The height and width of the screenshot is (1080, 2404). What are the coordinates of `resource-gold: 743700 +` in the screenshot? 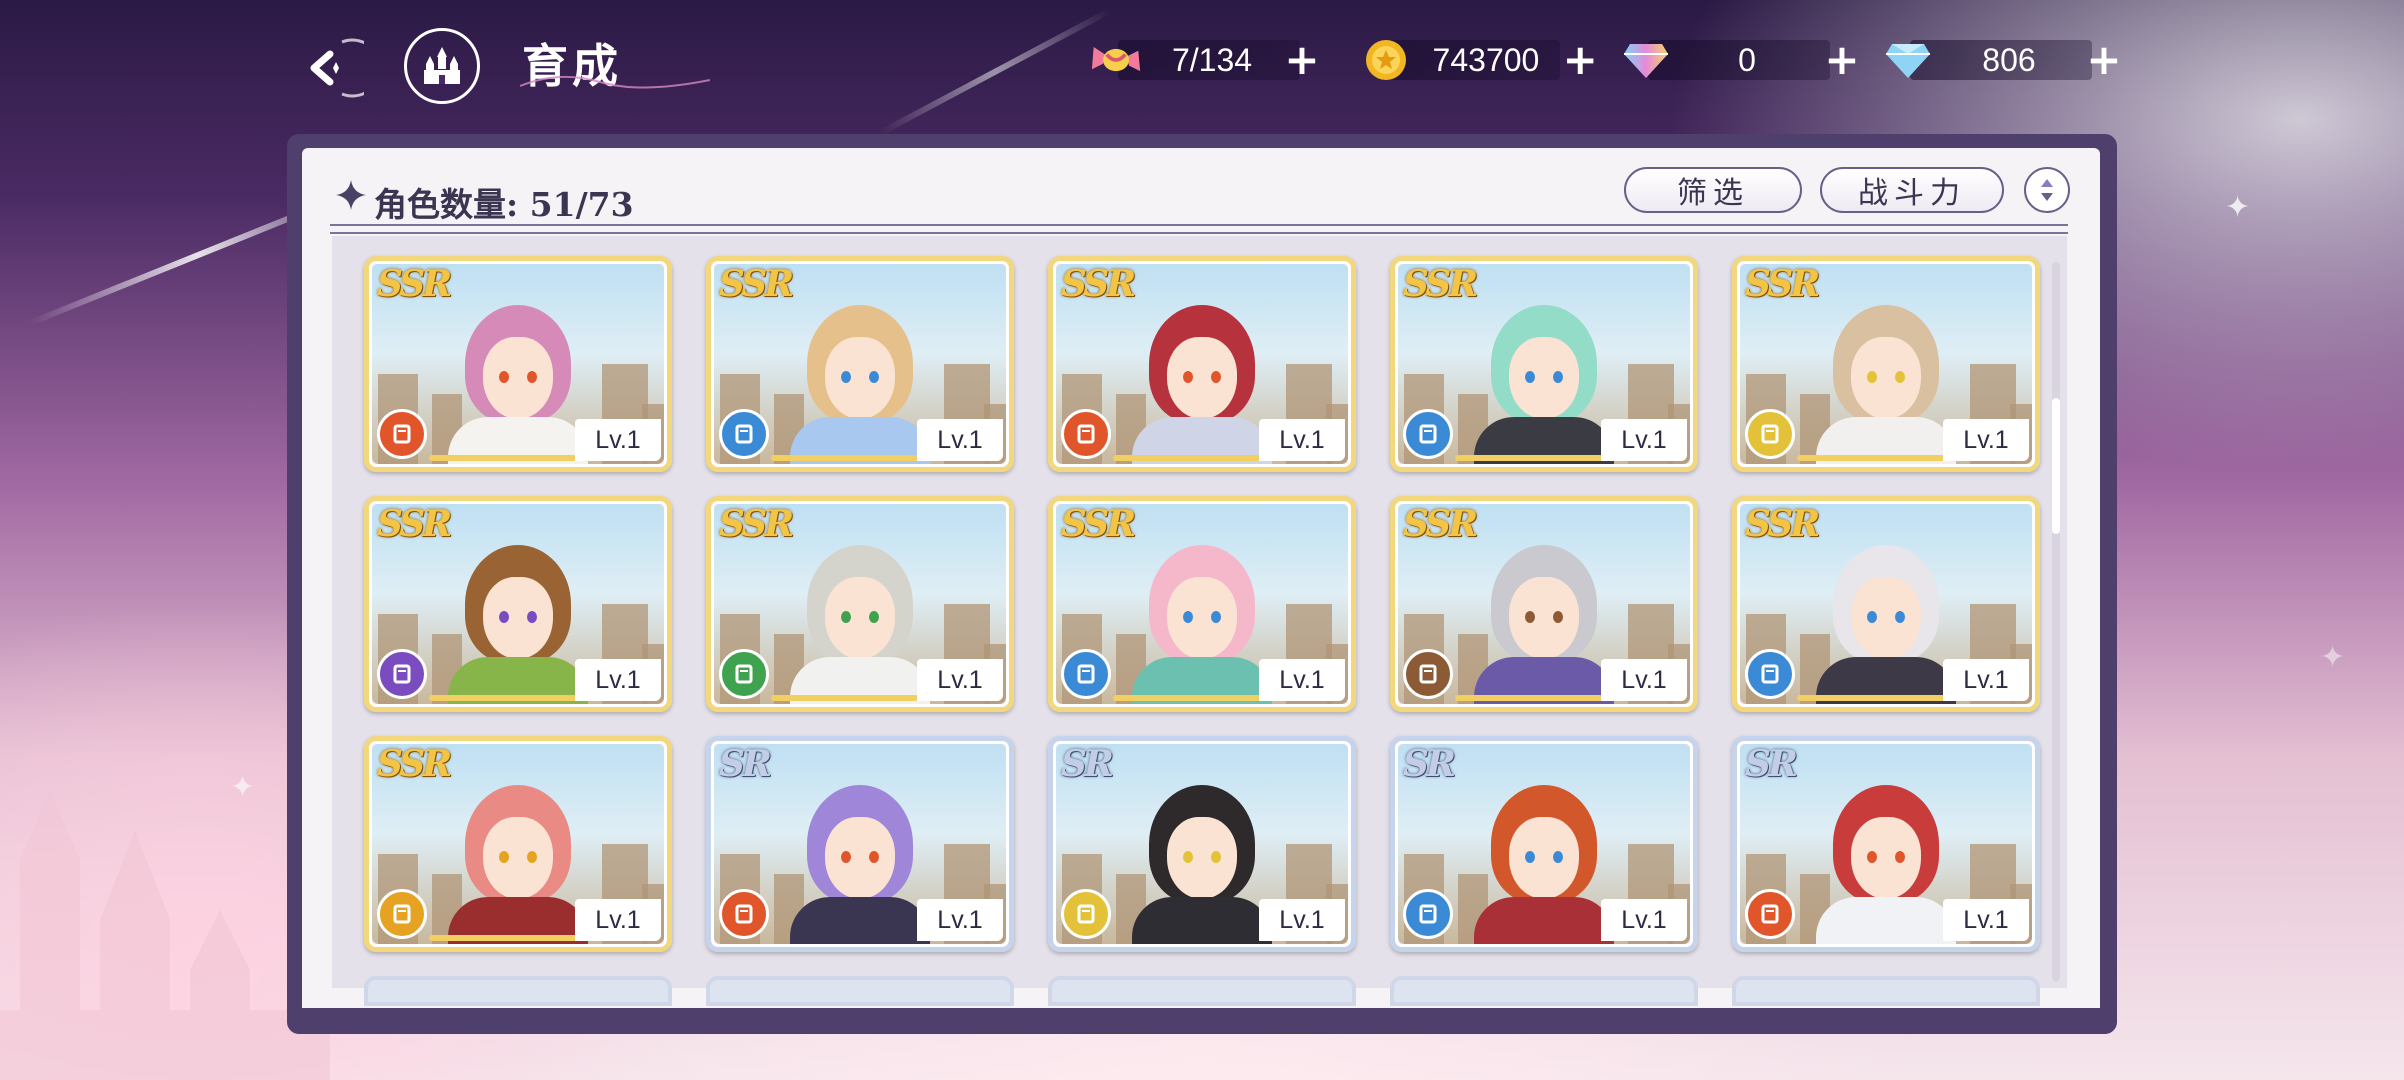 It's located at (1480, 60).